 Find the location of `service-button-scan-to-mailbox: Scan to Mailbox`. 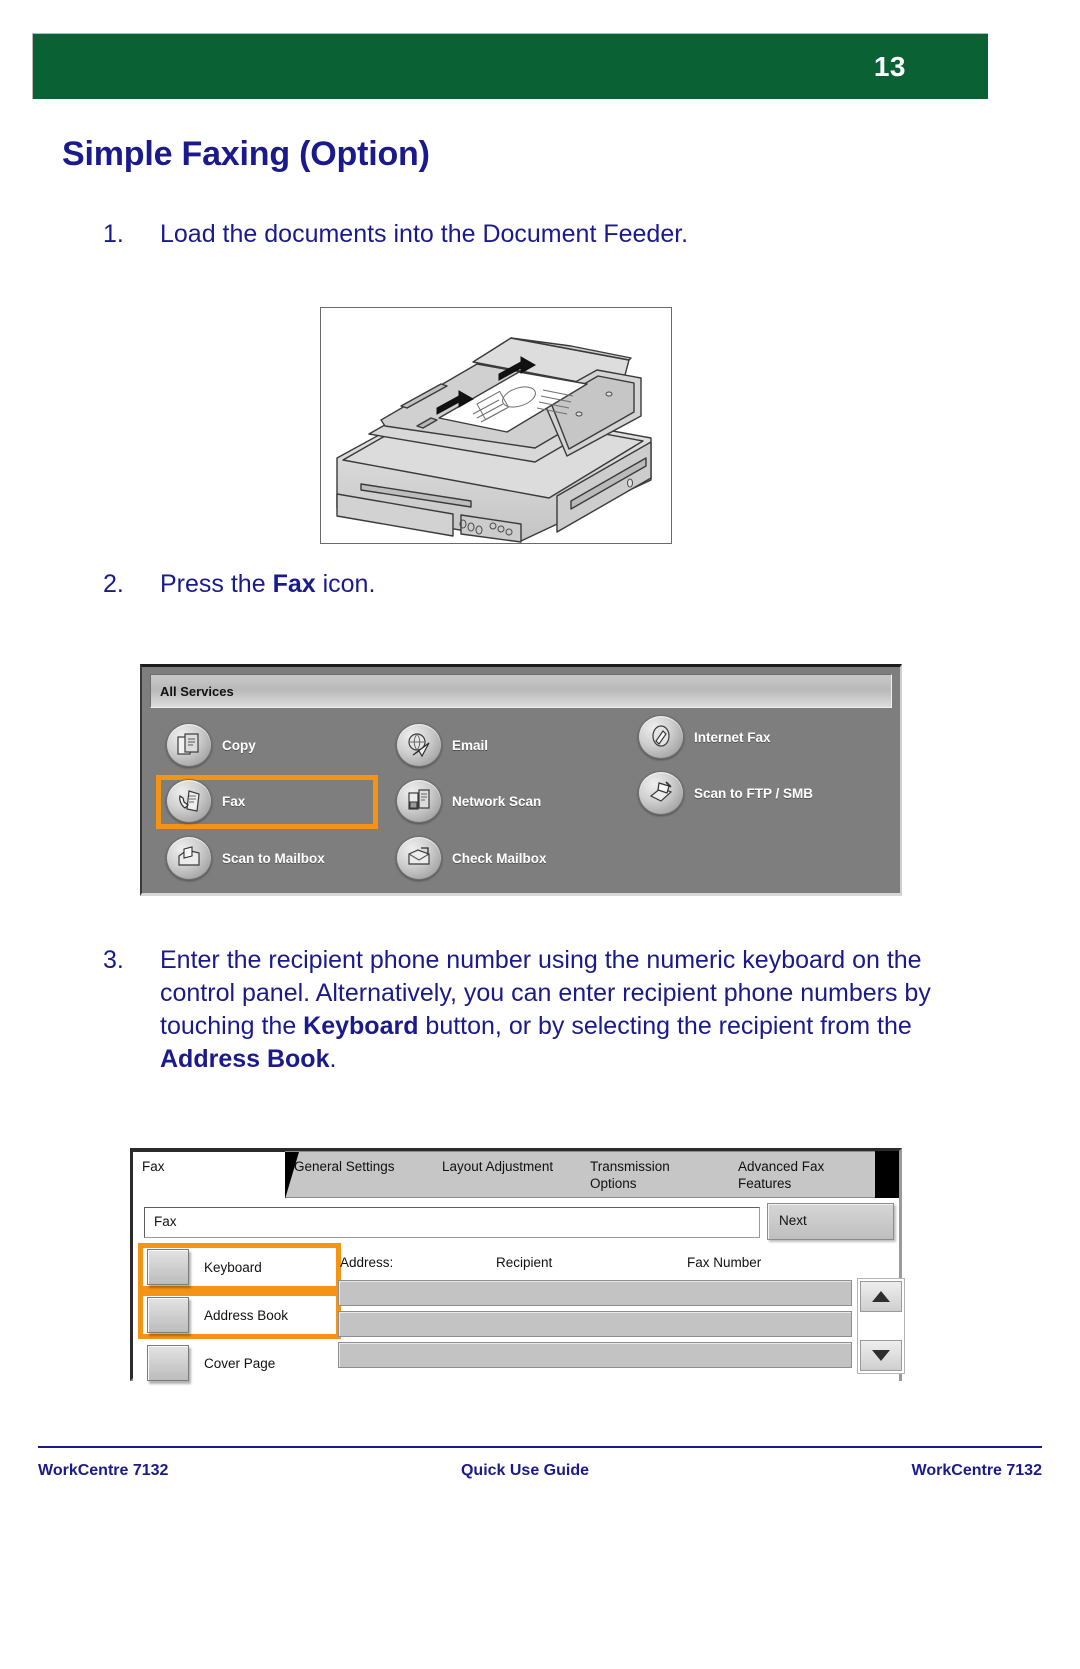

service-button-scan-to-mailbox: Scan to Mailbox is located at coordinates (245, 858).